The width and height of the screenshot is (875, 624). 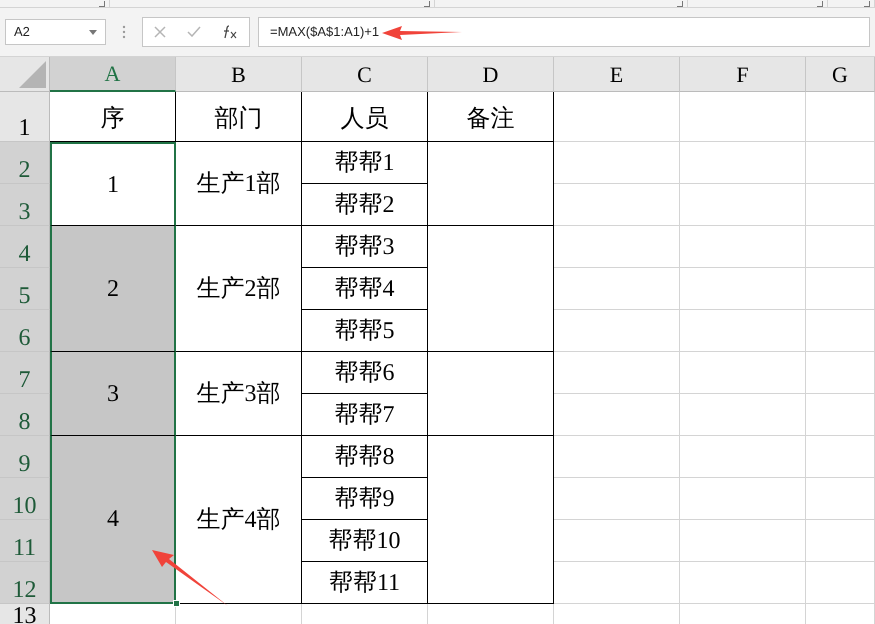 I want to click on person-cell: 帮帮4, so click(x=365, y=289).